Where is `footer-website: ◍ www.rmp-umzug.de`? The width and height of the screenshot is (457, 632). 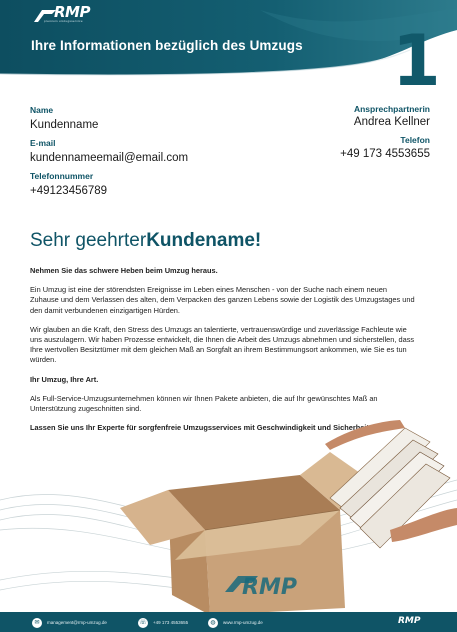 footer-website: ◍ www.rmp-umzug.de is located at coordinates (235, 622).